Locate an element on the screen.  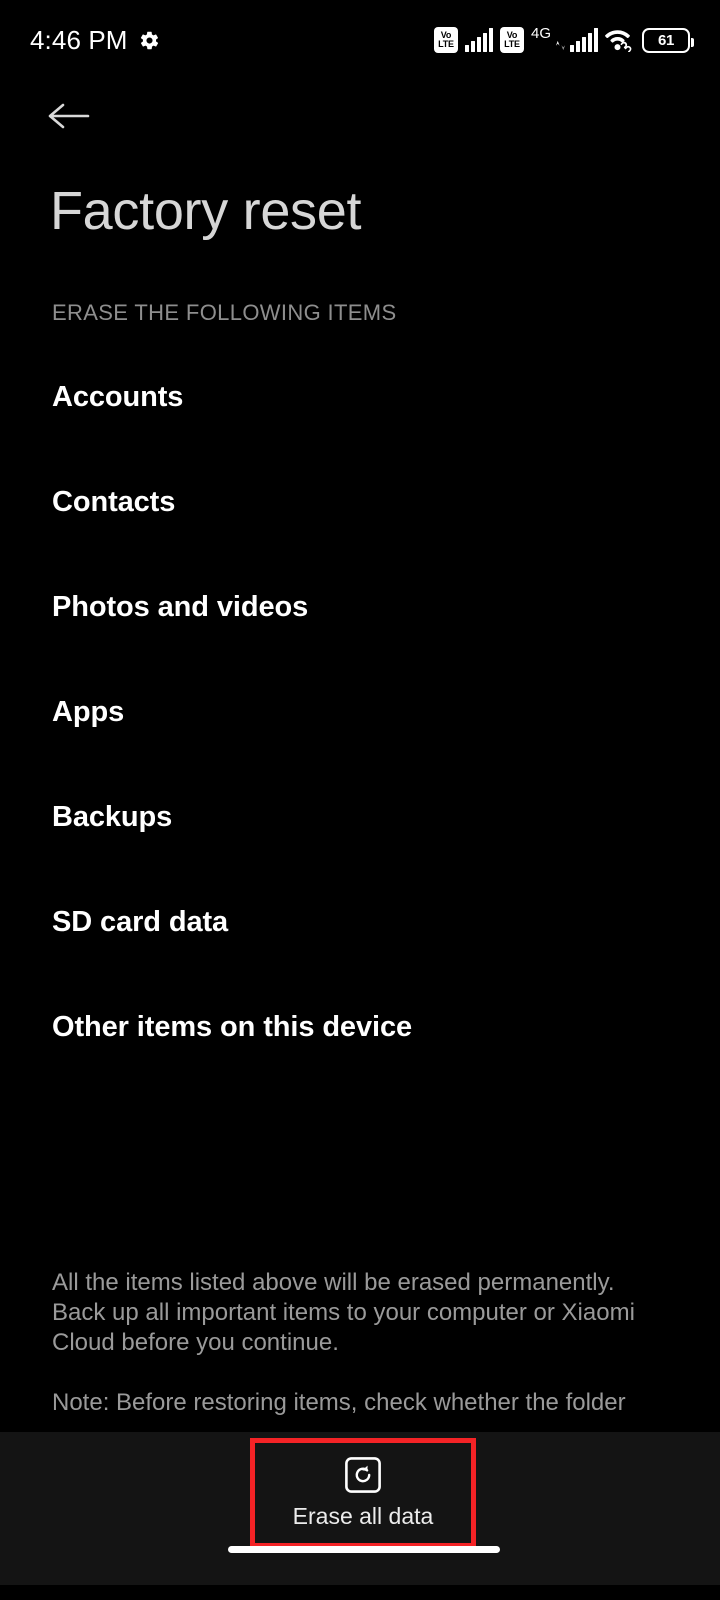
status-bar-right: Vo LTE Vo LTE 4G 61 is located at coordinates (563, 39).